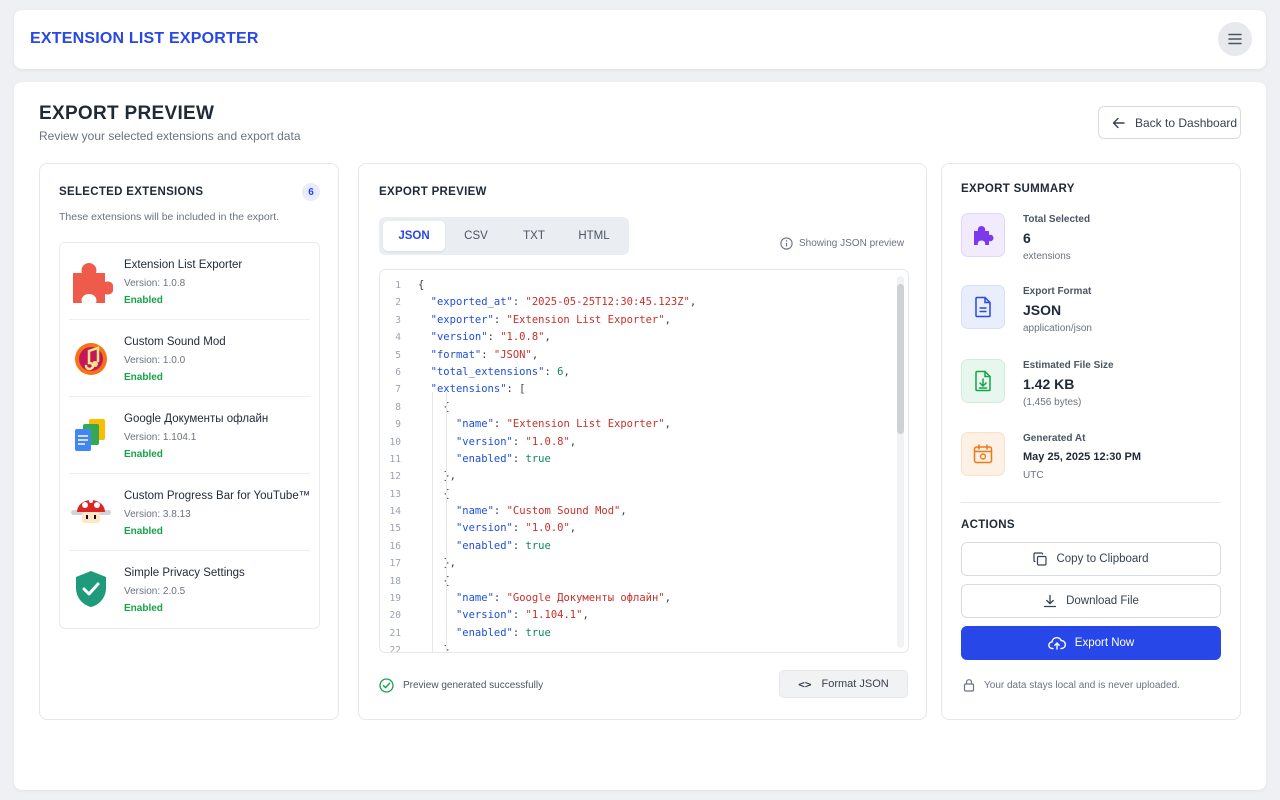 The height and width of the screenshot is (800, 1280). Describe the element at coordinates (1104, 643) in the screenshot. I see `export-now-label: Export Now` at that location.